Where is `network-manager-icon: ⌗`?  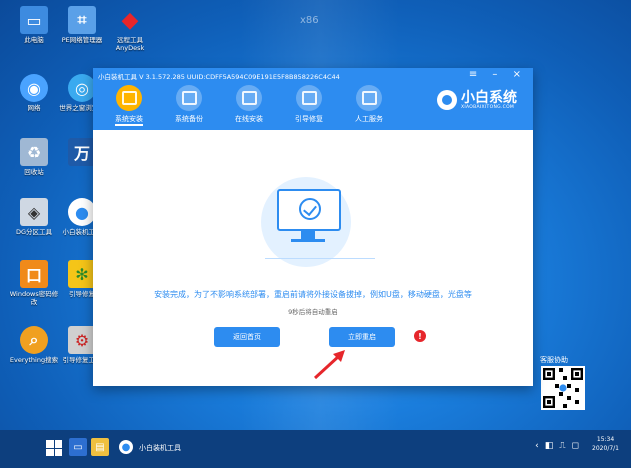
network-manager-icon: ⌗ is located at coordinates (82, 20).